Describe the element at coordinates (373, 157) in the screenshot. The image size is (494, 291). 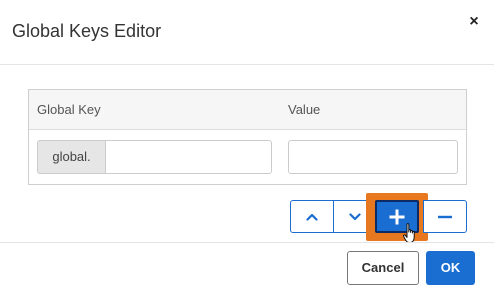
I see `value-input` at that location.